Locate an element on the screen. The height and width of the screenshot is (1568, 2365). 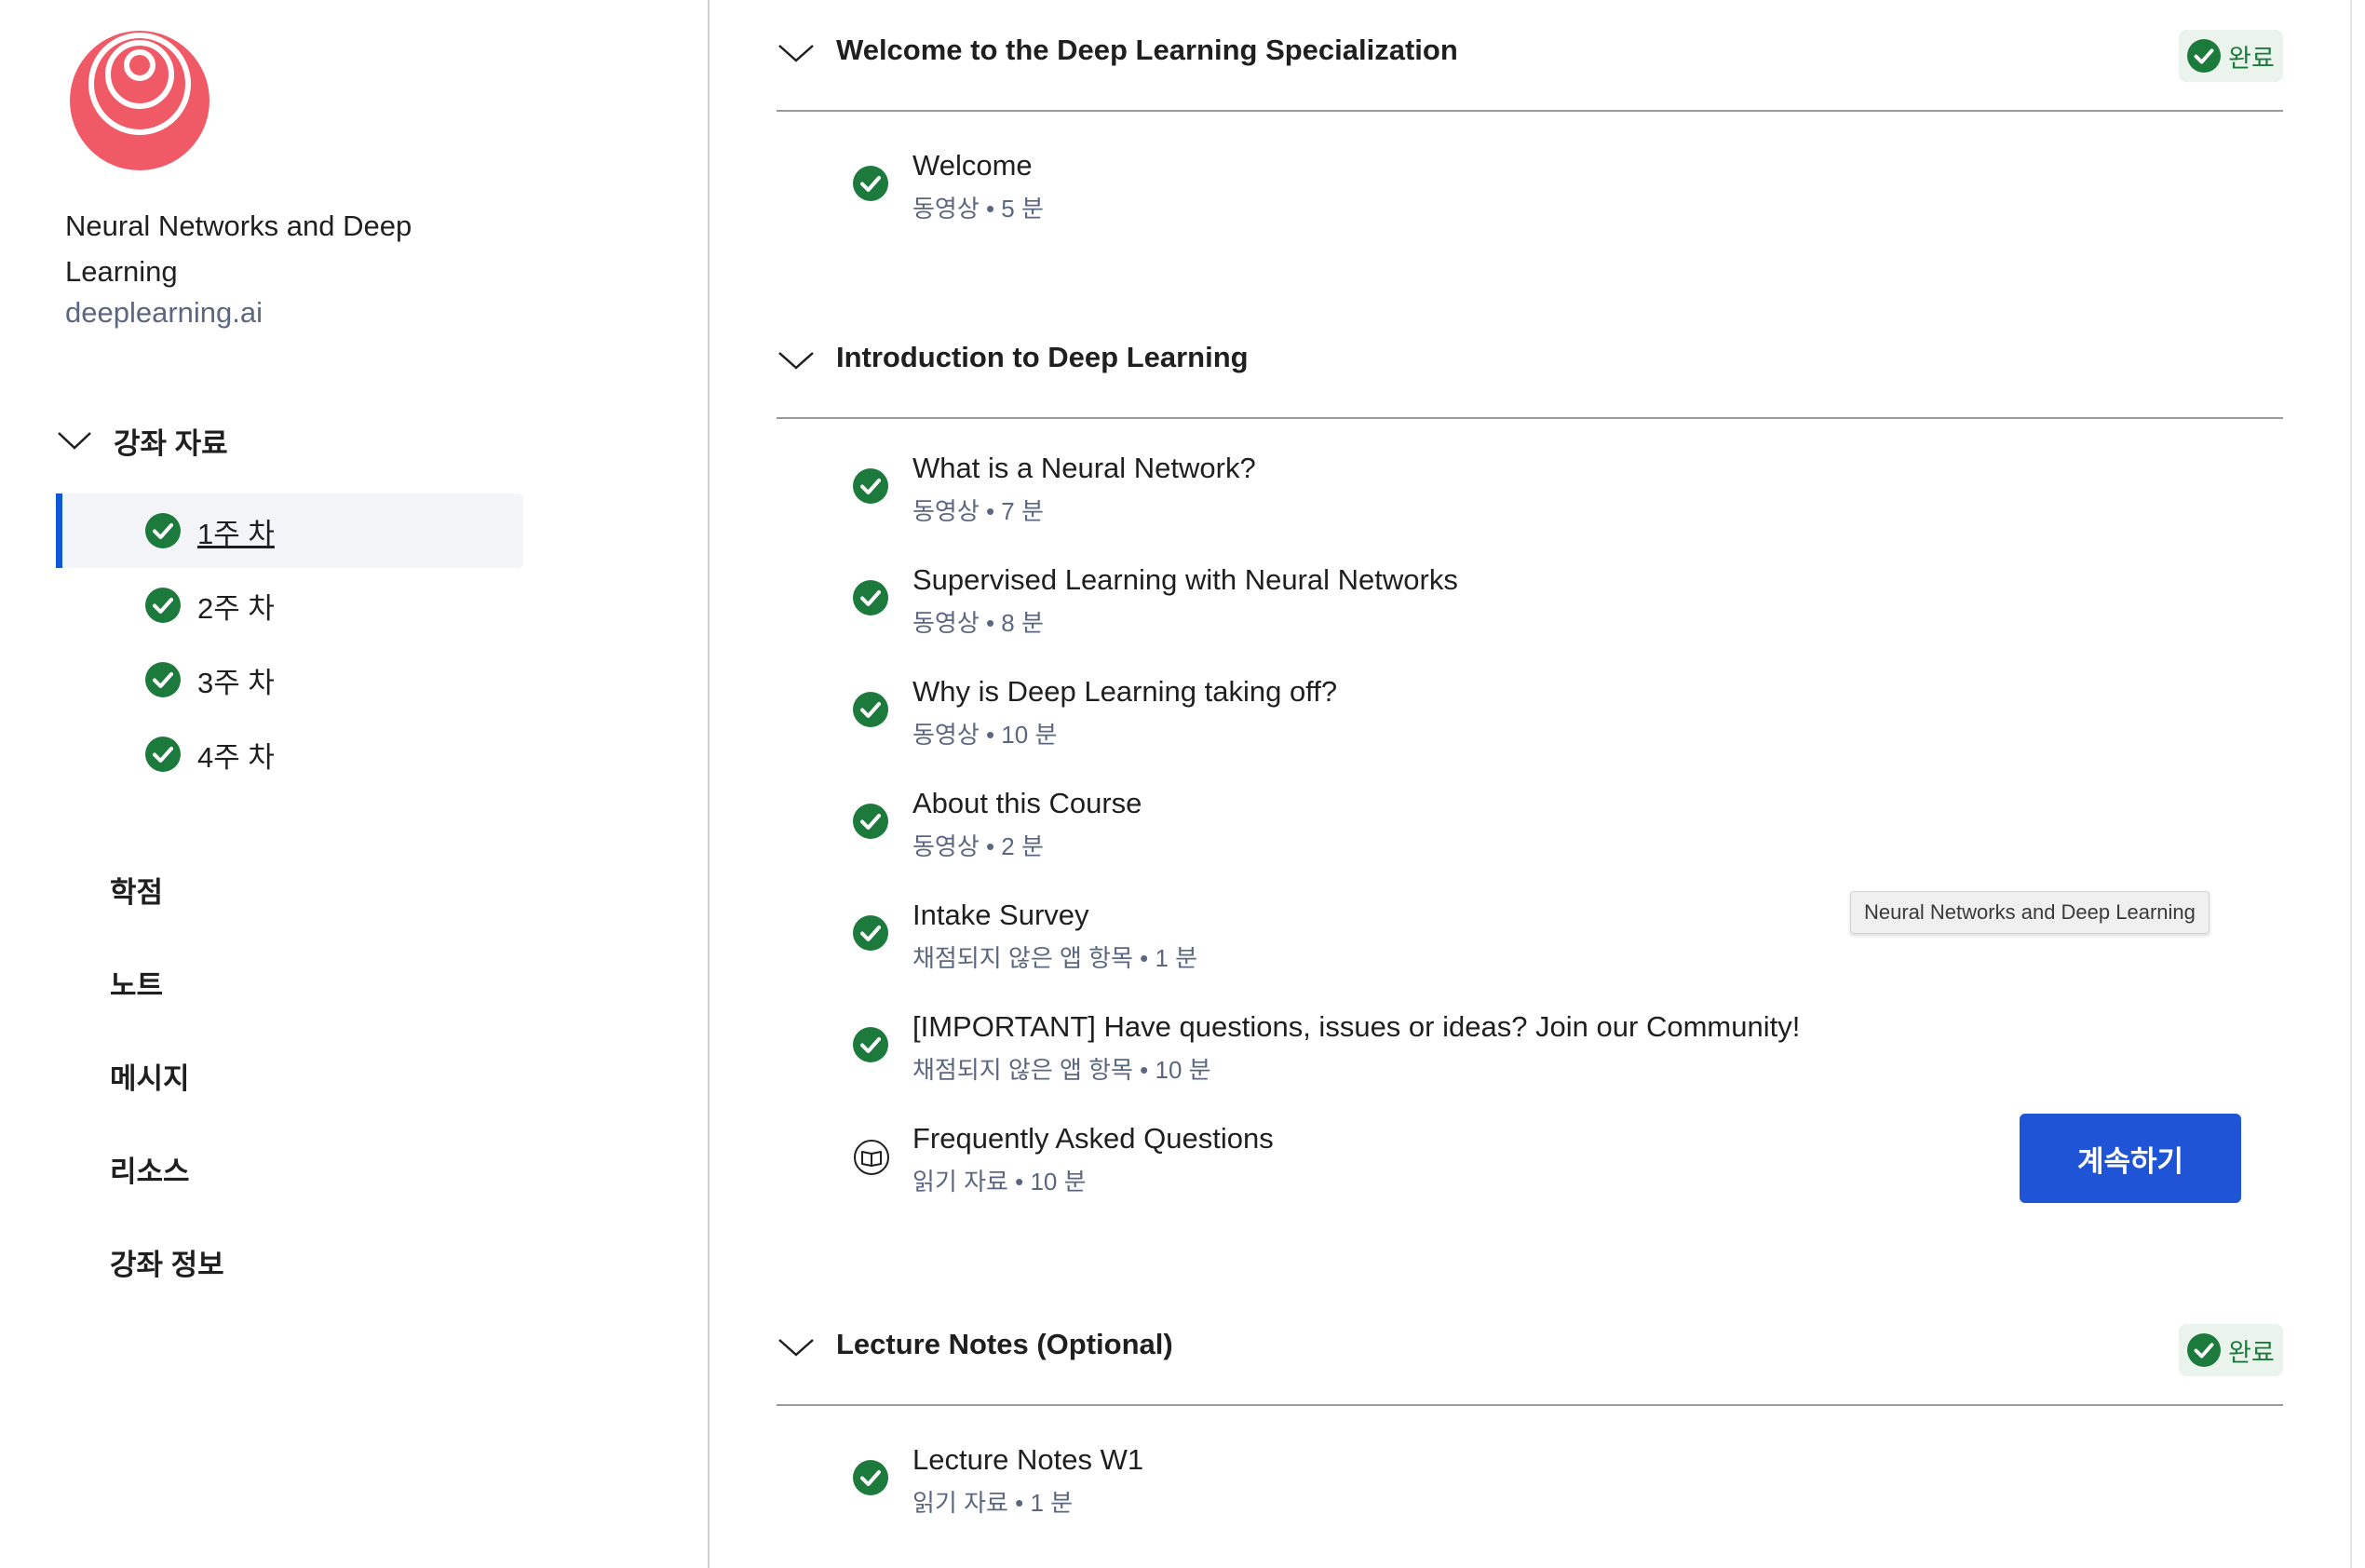
lesson-item: Welcome 동영상 • 5 분 is located at coordinates (1530, 196).